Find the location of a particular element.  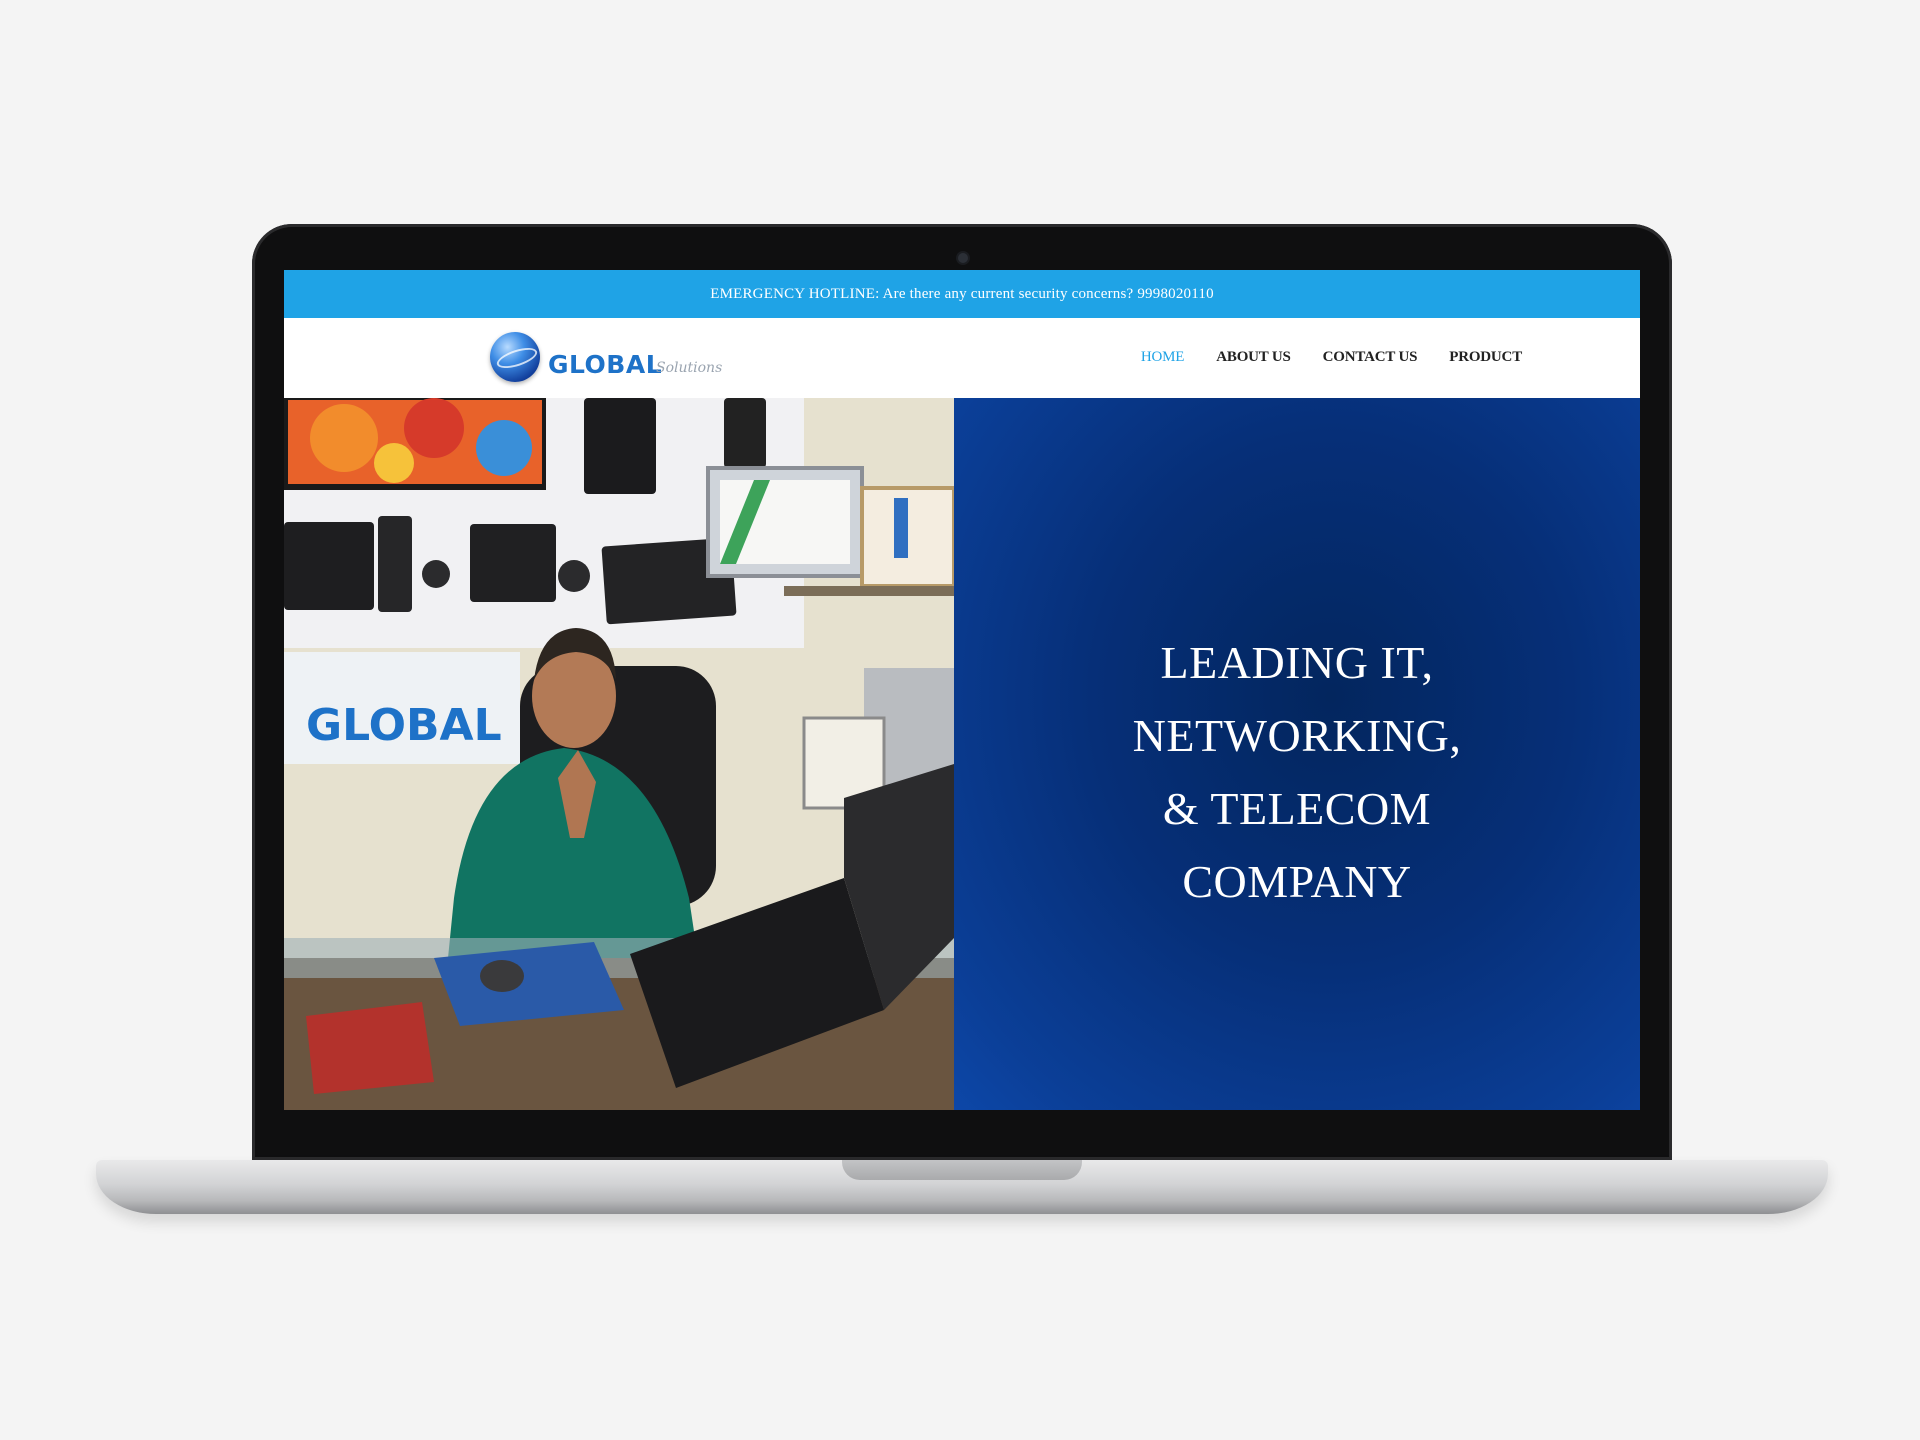

hero-line: LEADING IT, is located at coordinates (1297, 662).